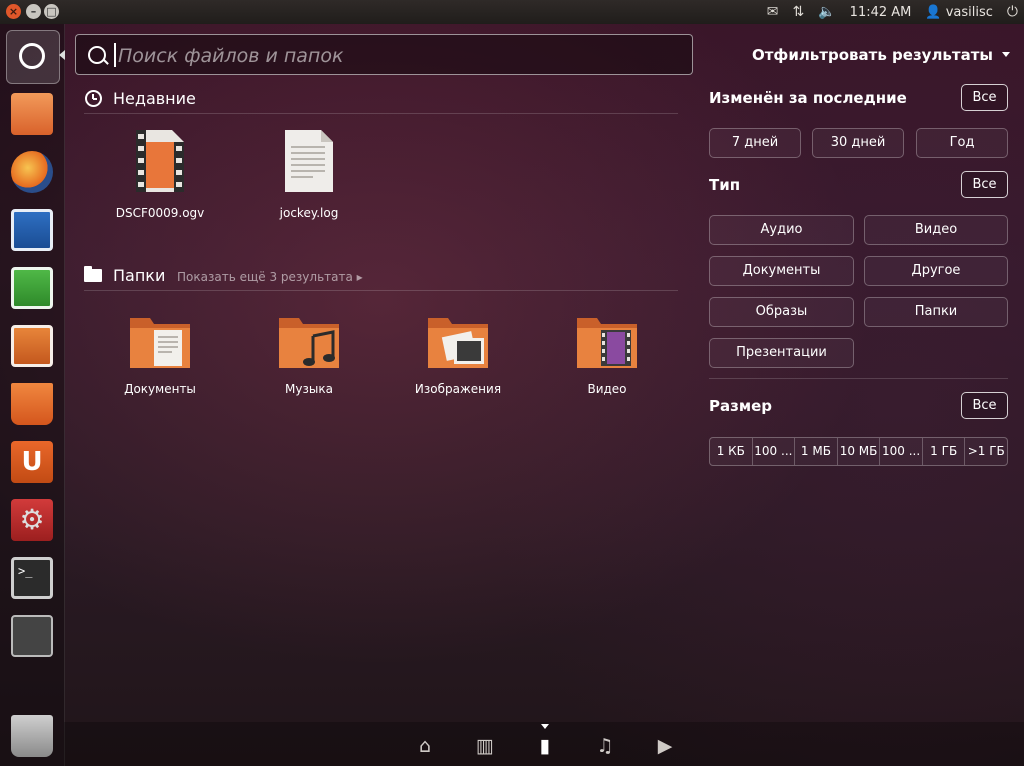 The width and height of the screenshot is (1024, 766). Describe the element at coordinates (781, 353) in the screenshot. I see `type-presentations-button: Презентации` at that location.